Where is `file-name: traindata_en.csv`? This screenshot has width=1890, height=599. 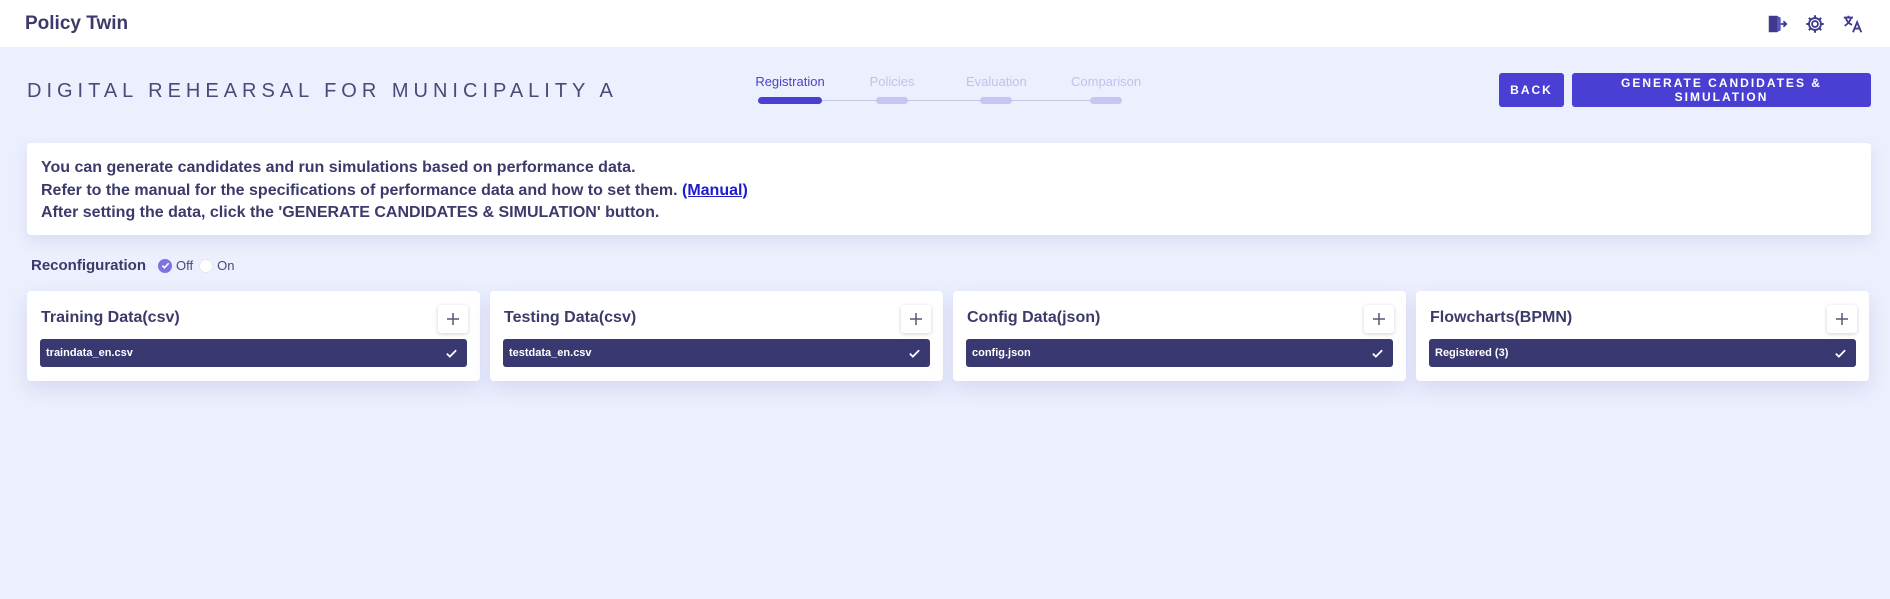 file-name: traindata_en.csv is located at coordinates (89, 353).